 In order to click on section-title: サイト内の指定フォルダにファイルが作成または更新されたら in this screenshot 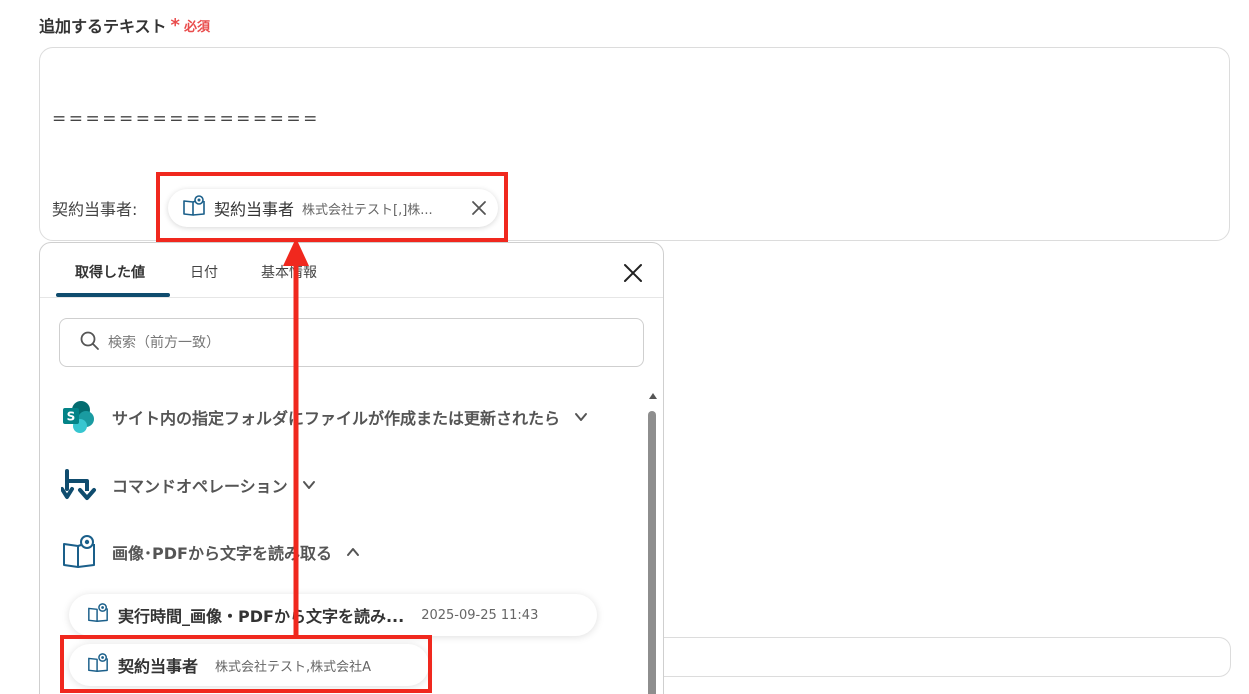, I will do `click(336, 418)`.